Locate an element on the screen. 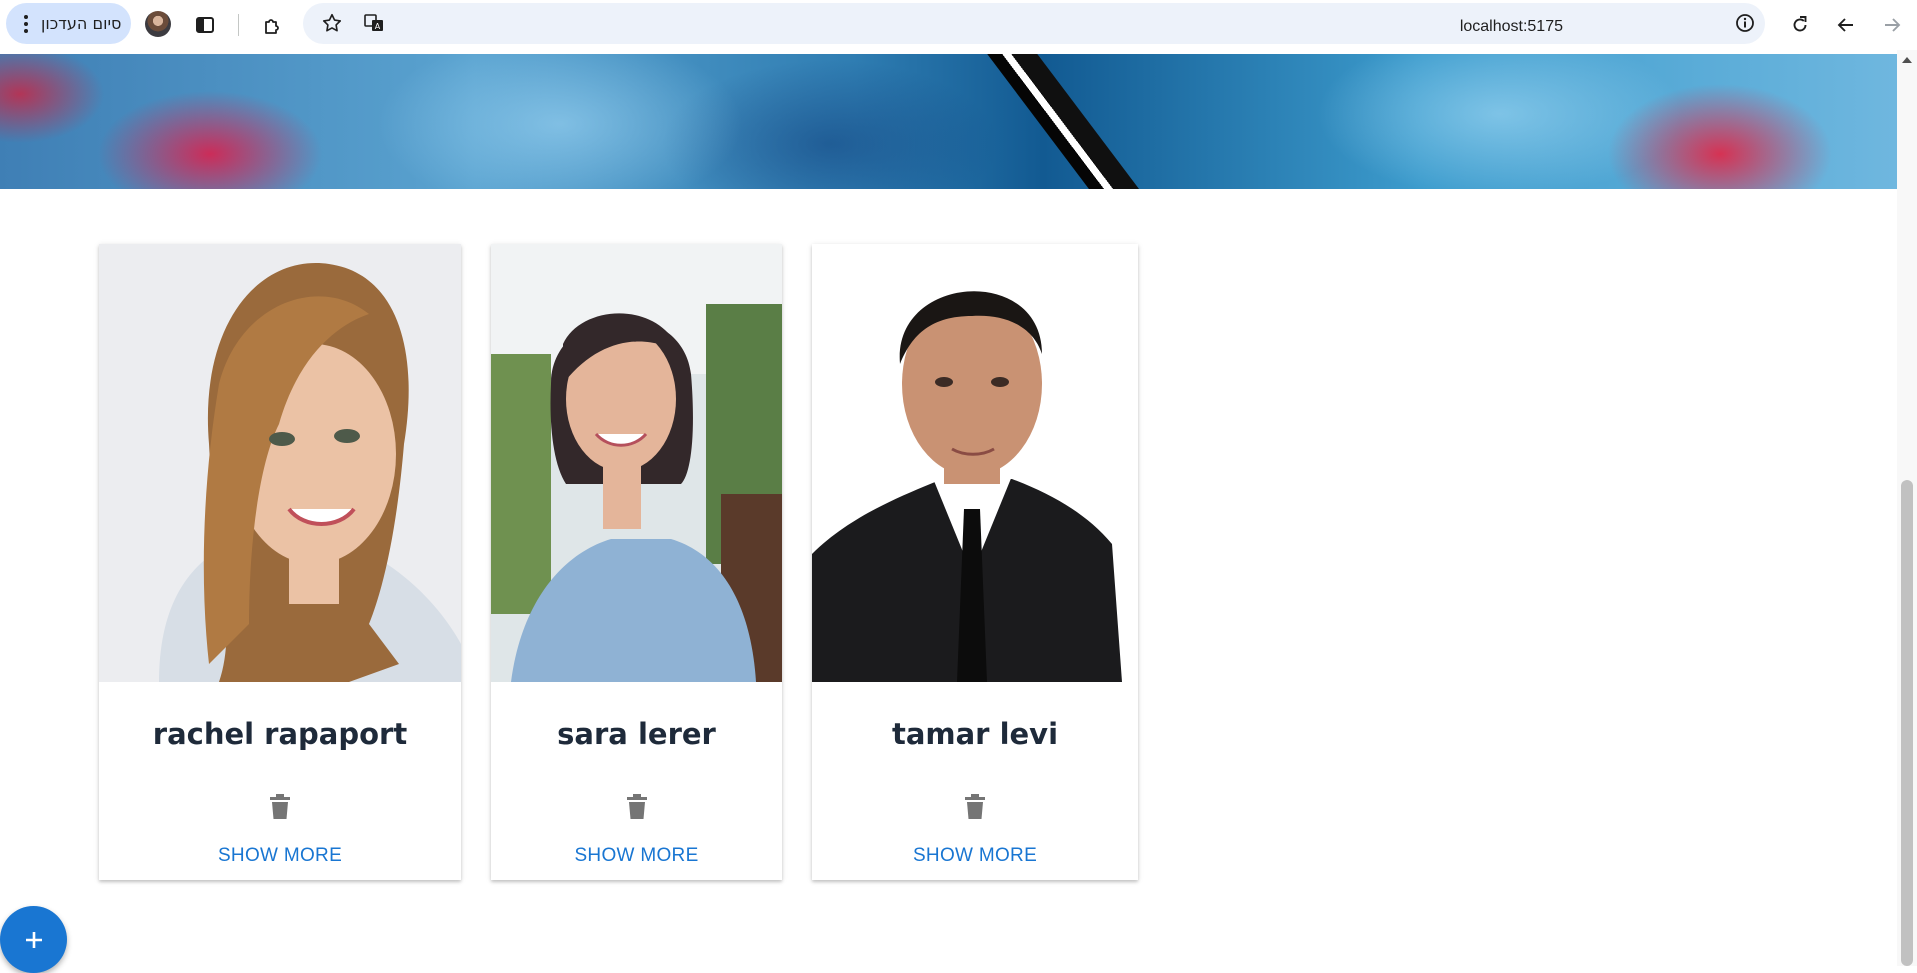 Image resolution: width=1917 pixels, height=973 pixels. svg-text: A is located at coordinates (378, 26).